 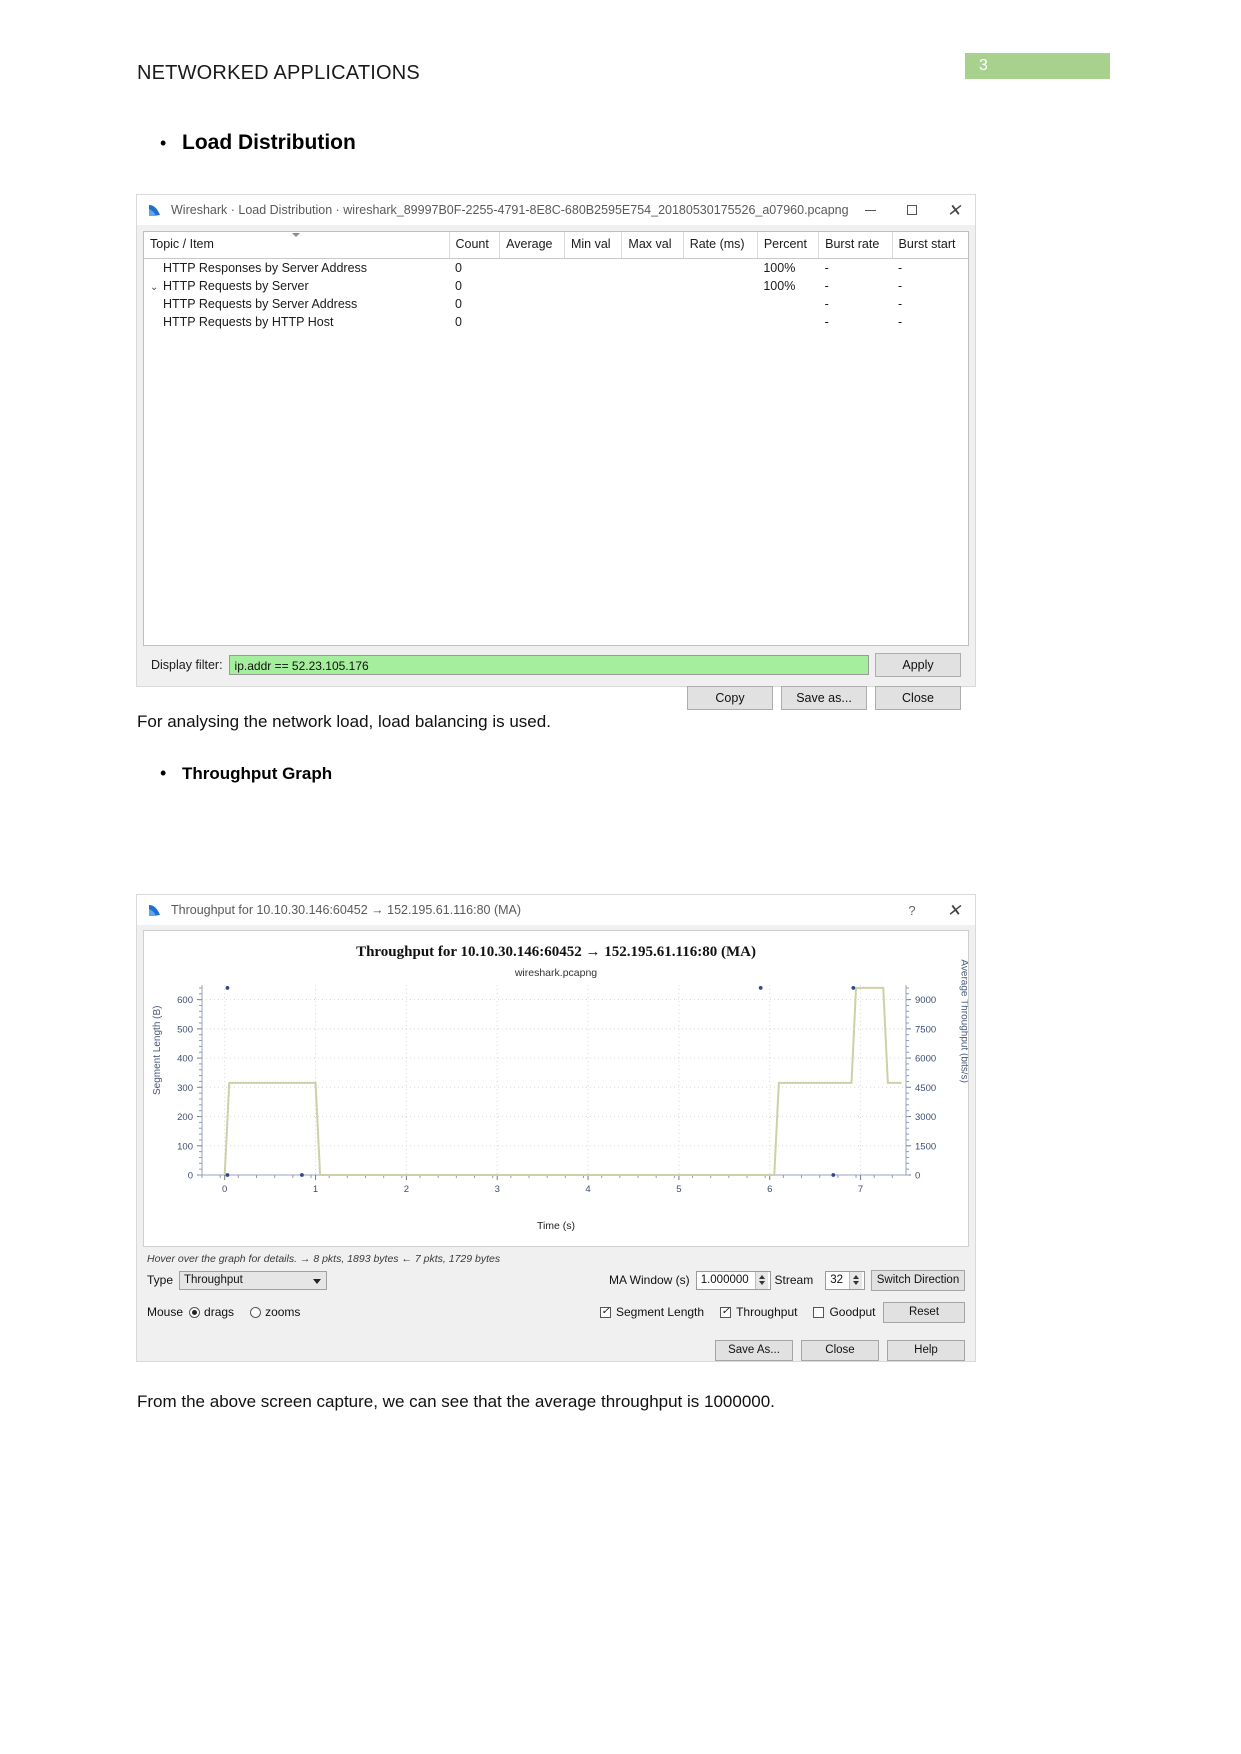 I want to click on ma-window-label: MA Window (s), so click(x=649, y=1280).